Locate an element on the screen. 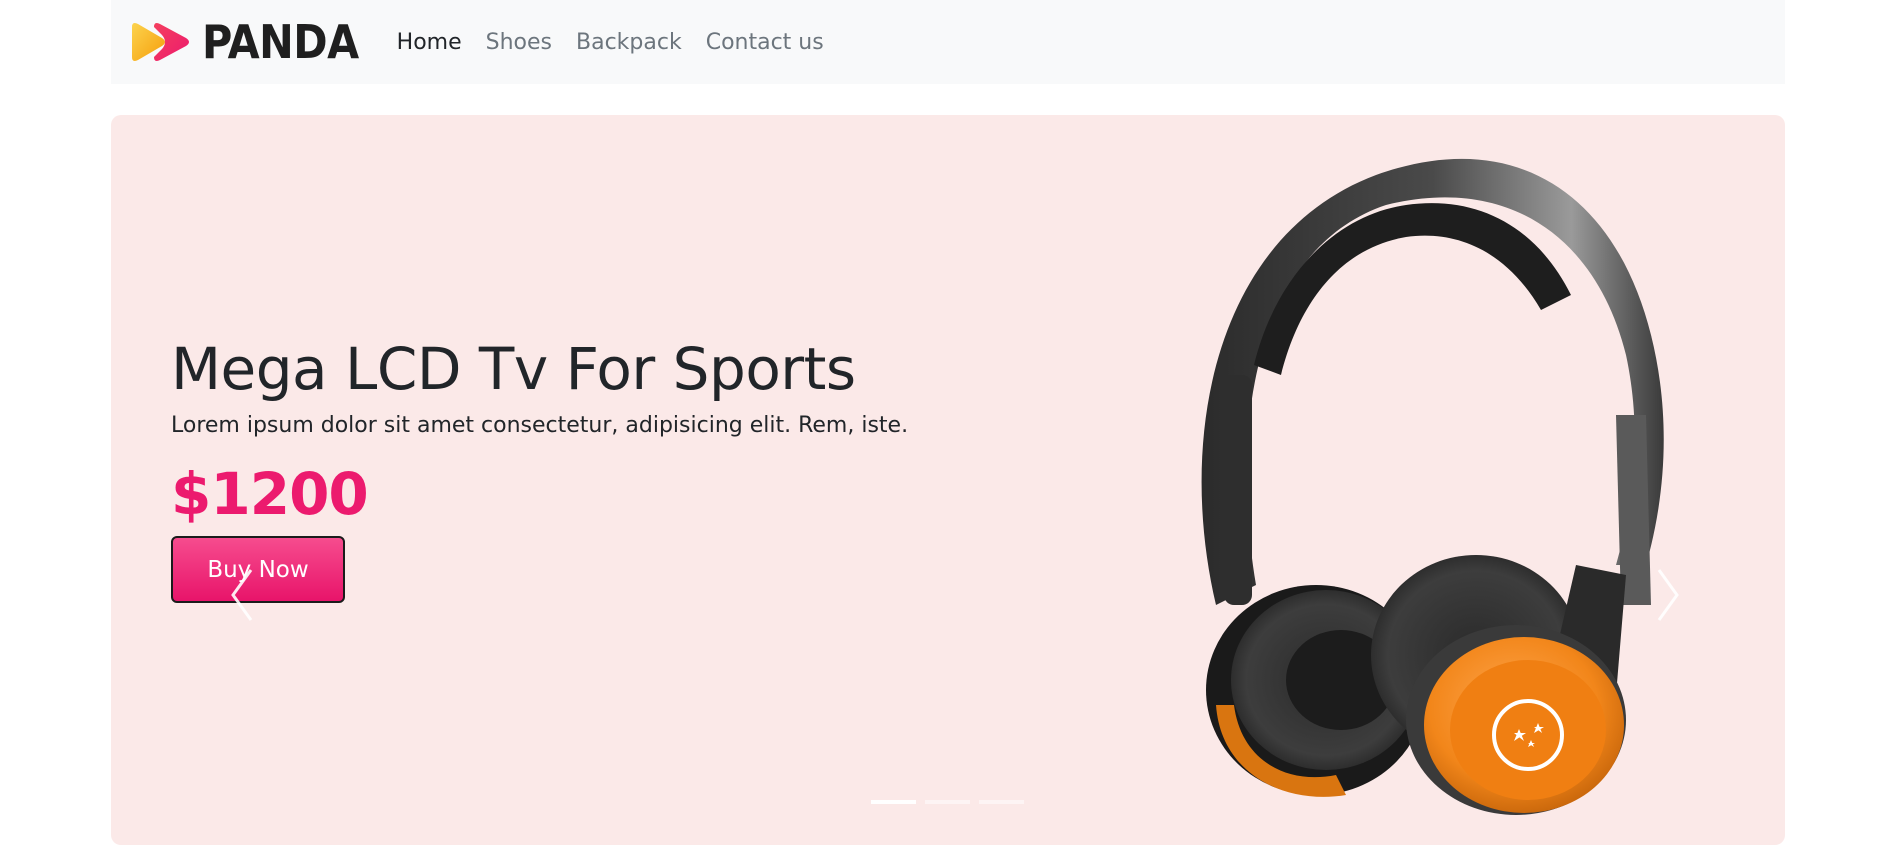  navbar: PANDA Home Shoes Backpack Contact us is located at coordinates (948, 42).